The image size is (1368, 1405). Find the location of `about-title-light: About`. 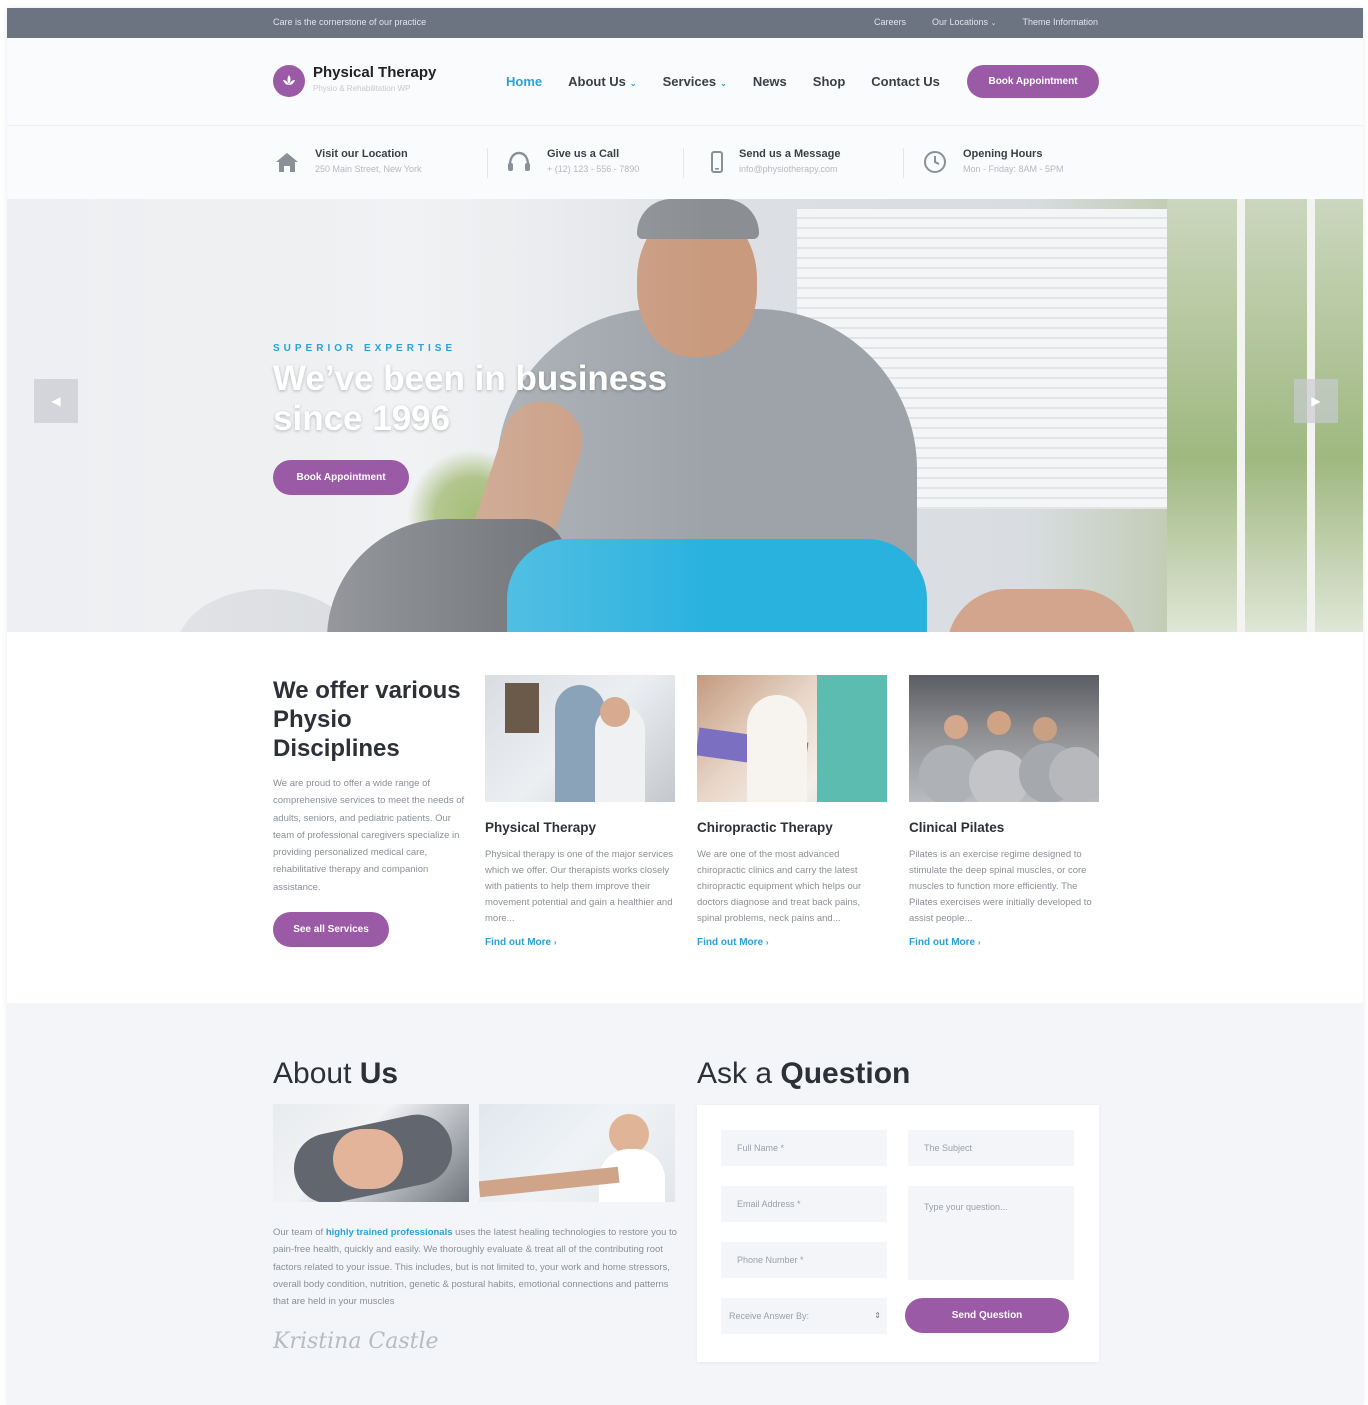

about-title-light: About is located at coordinates (312, 1073).